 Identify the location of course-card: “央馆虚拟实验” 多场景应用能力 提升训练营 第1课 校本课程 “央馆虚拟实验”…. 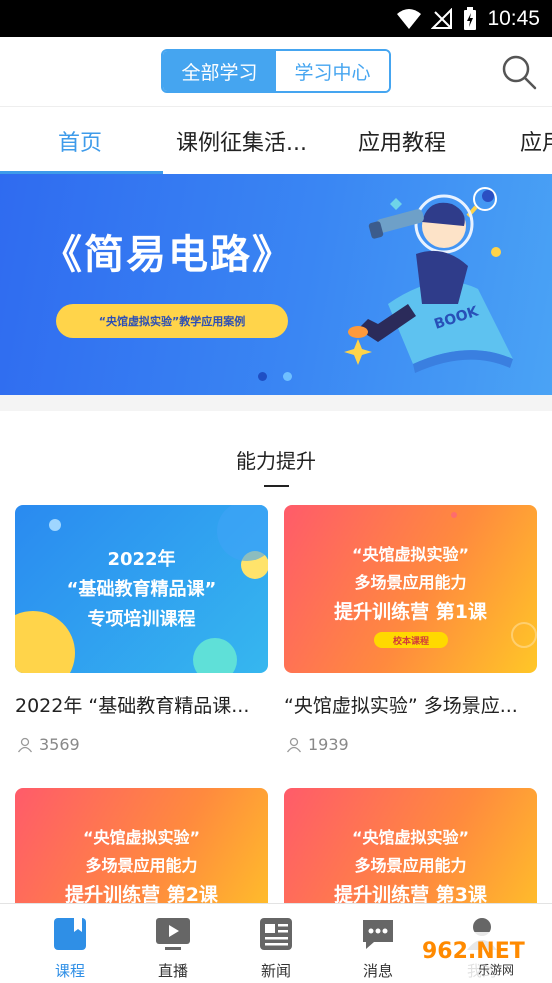
(410, 635).